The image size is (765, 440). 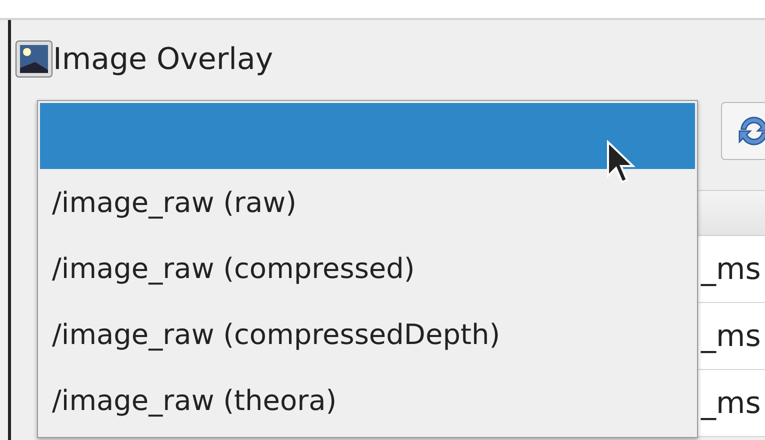 What do you see at coordinates (743, 131) in the screenshot?
I see `refresh-button` at bounding box center [743, 131].